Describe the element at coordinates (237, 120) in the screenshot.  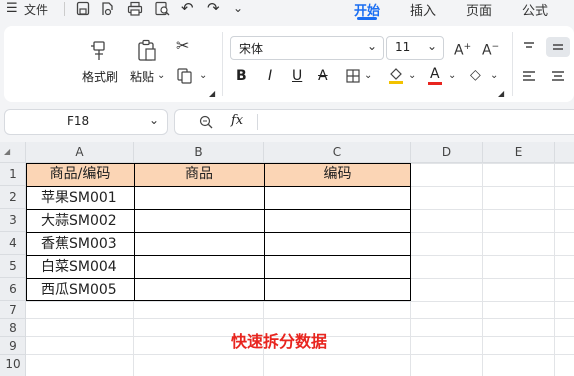
I see `fx-icon: fx` at that location.